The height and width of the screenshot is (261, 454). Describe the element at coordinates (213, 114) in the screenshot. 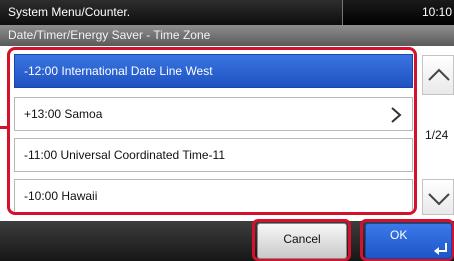

I see `list-item-timezone: +13:00 Samoa` at that location.